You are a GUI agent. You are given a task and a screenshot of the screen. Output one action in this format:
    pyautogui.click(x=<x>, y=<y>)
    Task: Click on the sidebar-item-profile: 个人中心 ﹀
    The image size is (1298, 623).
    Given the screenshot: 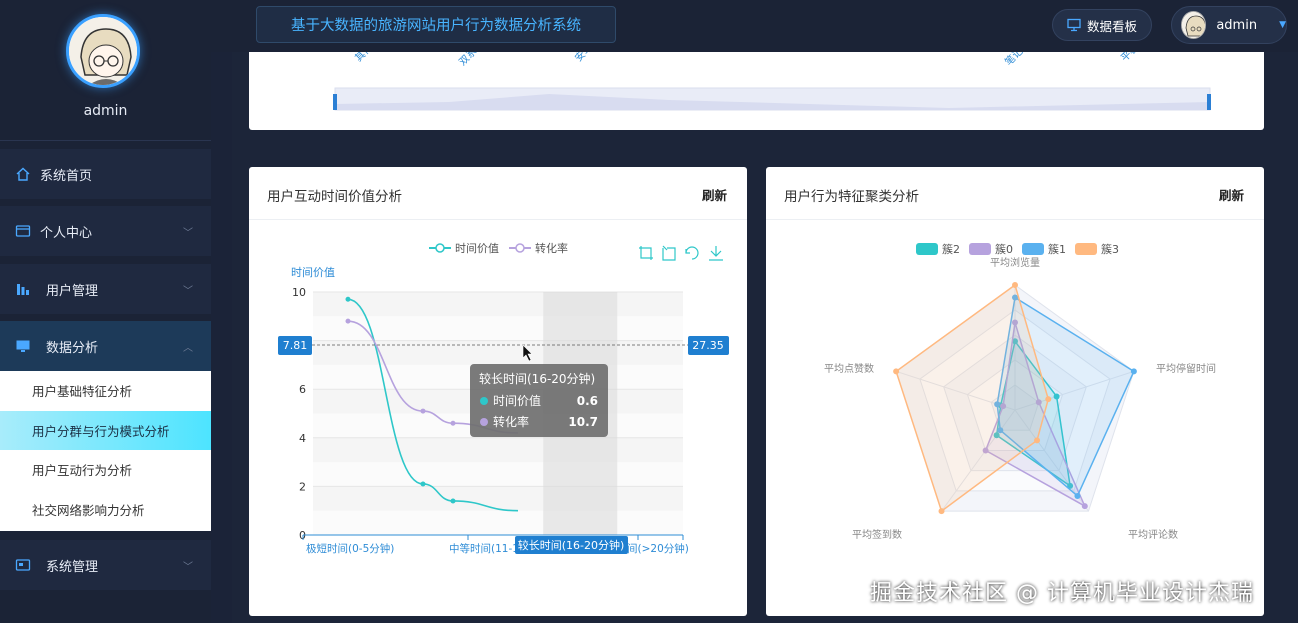 What is the action you would take?
    pyautogui.click(x=105, y=231)
    